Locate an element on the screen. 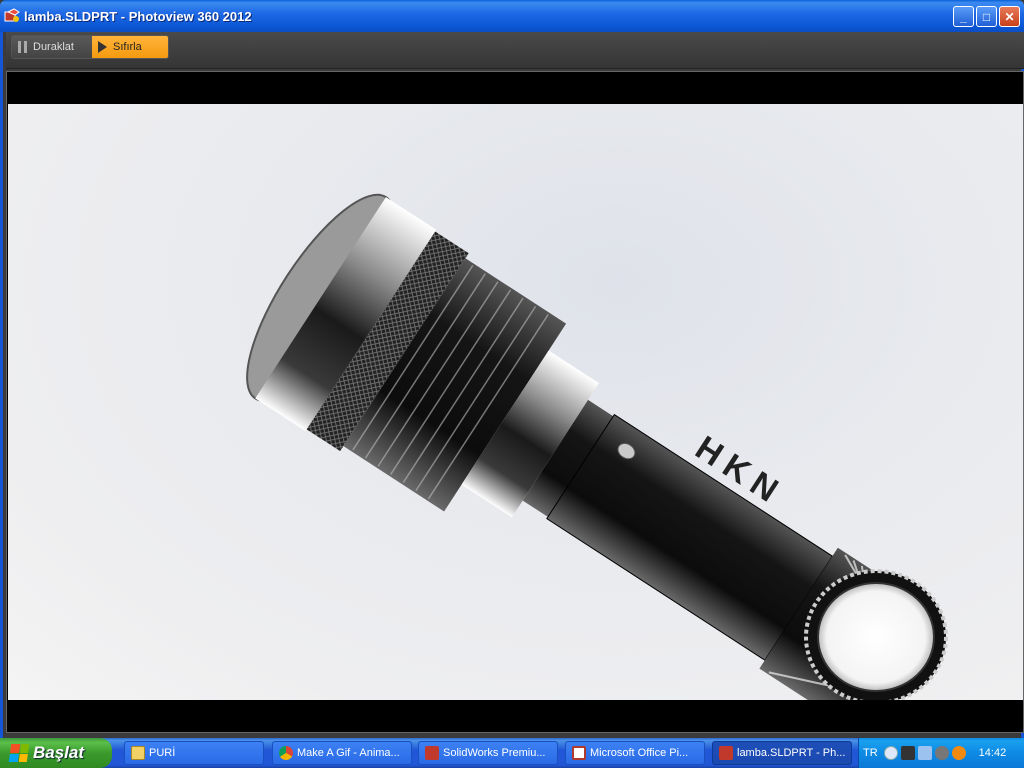  maximize-button: □ is located at coordinates (986, 16).